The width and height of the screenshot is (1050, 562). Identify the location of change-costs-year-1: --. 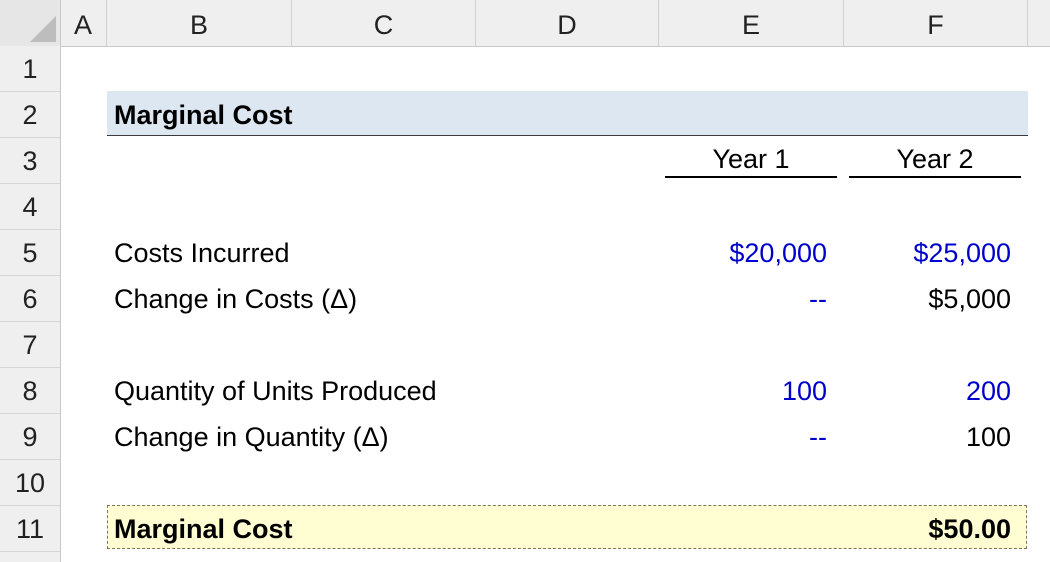
(743, 299).